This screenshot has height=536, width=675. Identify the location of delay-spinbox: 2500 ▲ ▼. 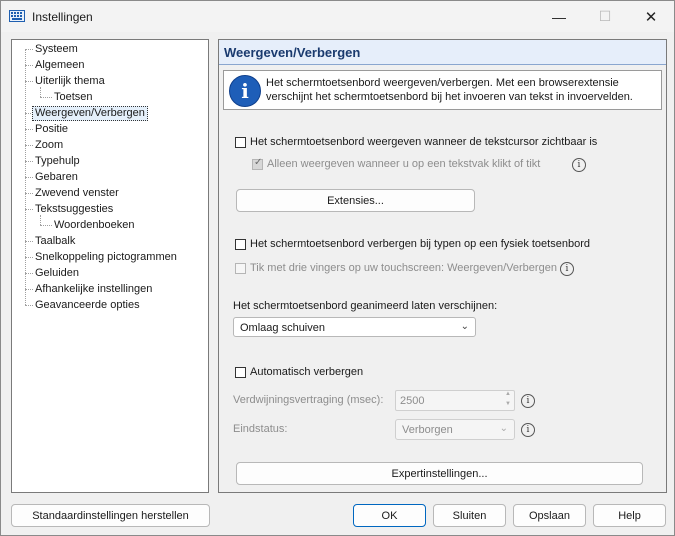
(455, 400).